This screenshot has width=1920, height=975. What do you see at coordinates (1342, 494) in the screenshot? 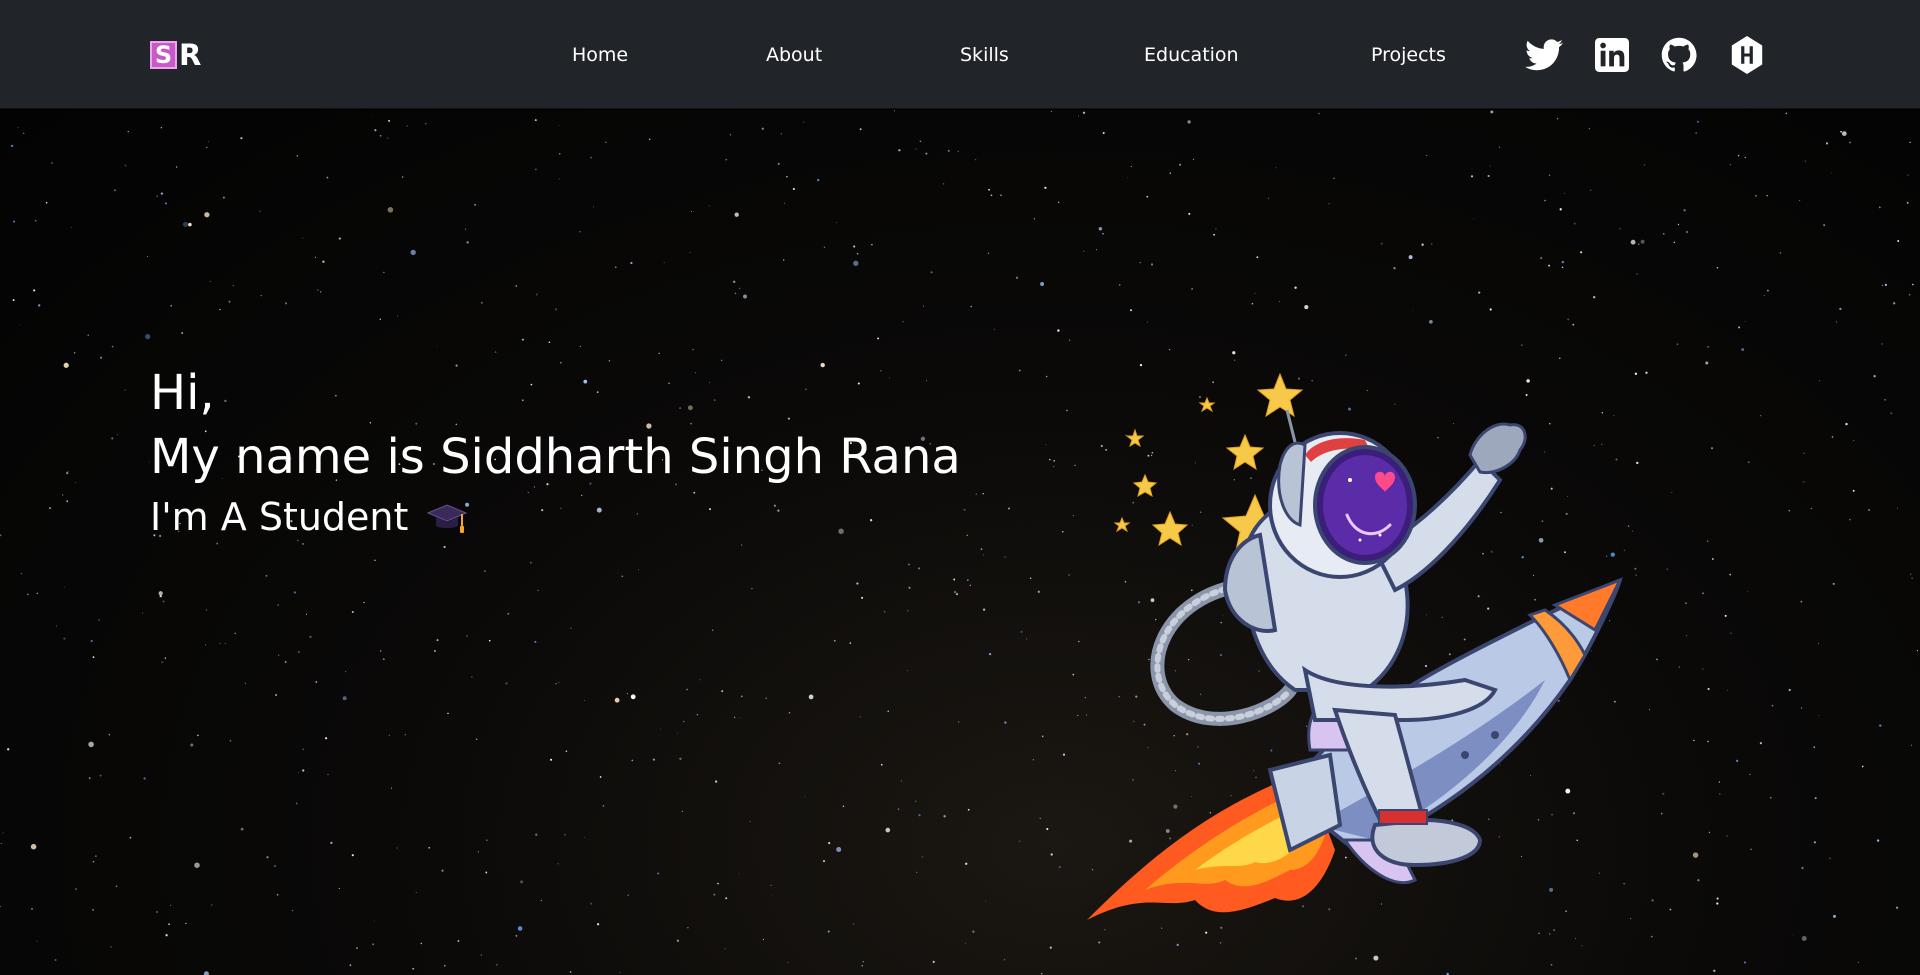
I see `astronaut-helmet` at bounding box center [1342, 494].